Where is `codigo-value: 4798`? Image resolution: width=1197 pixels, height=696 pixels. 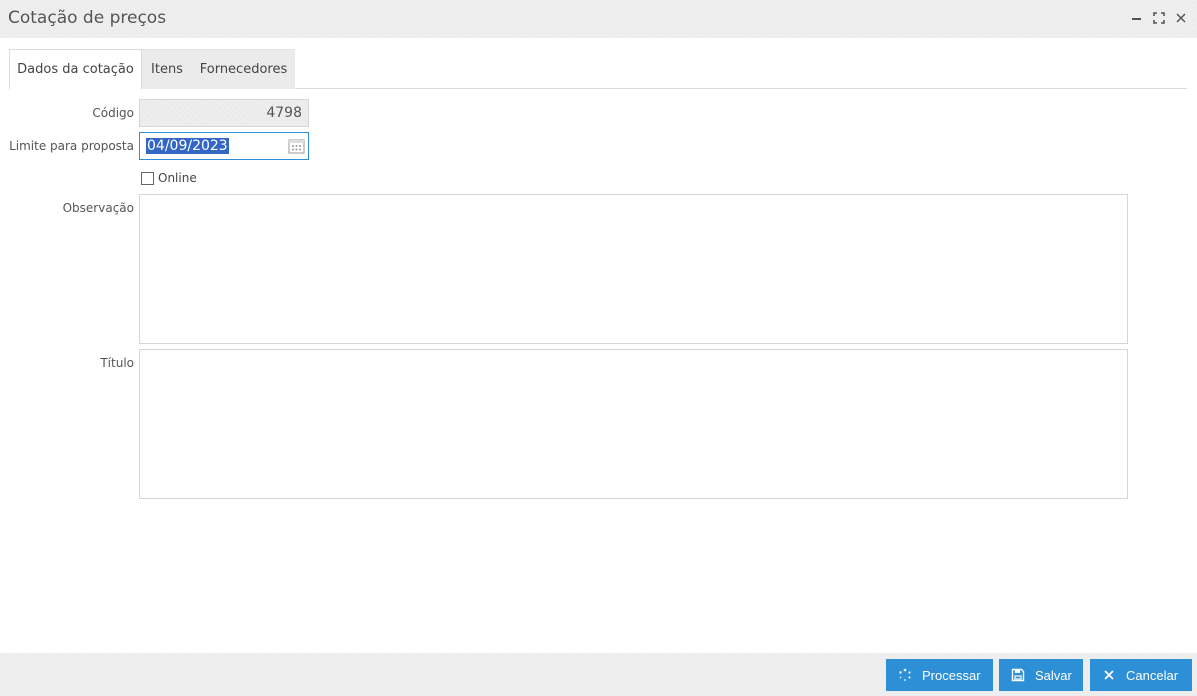
codigo-value: 4798 is located at coordinates (284, 113).